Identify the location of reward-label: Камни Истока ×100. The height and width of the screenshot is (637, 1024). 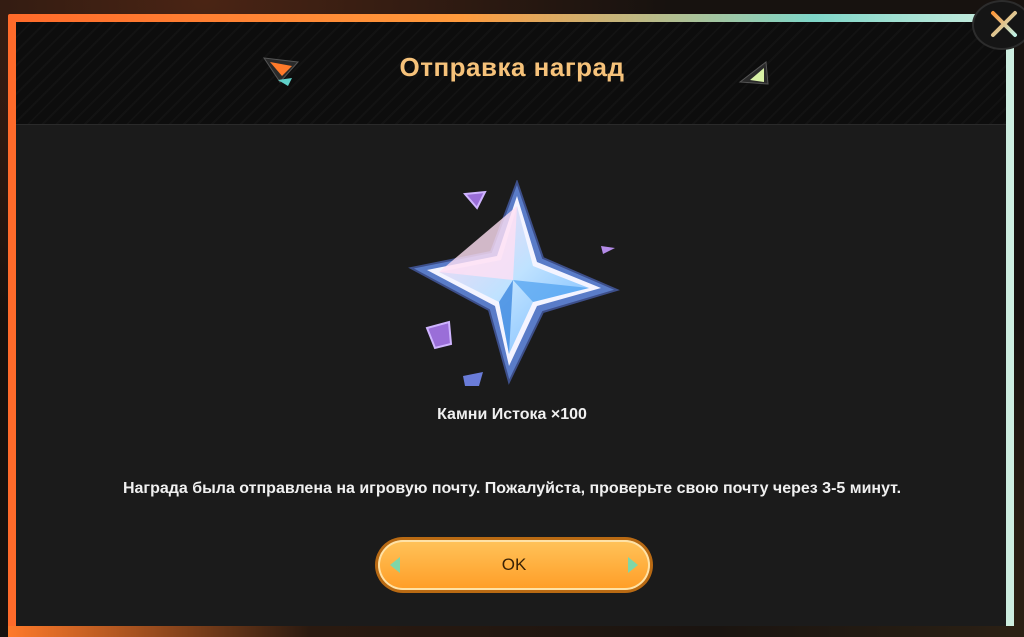
(512, 414).